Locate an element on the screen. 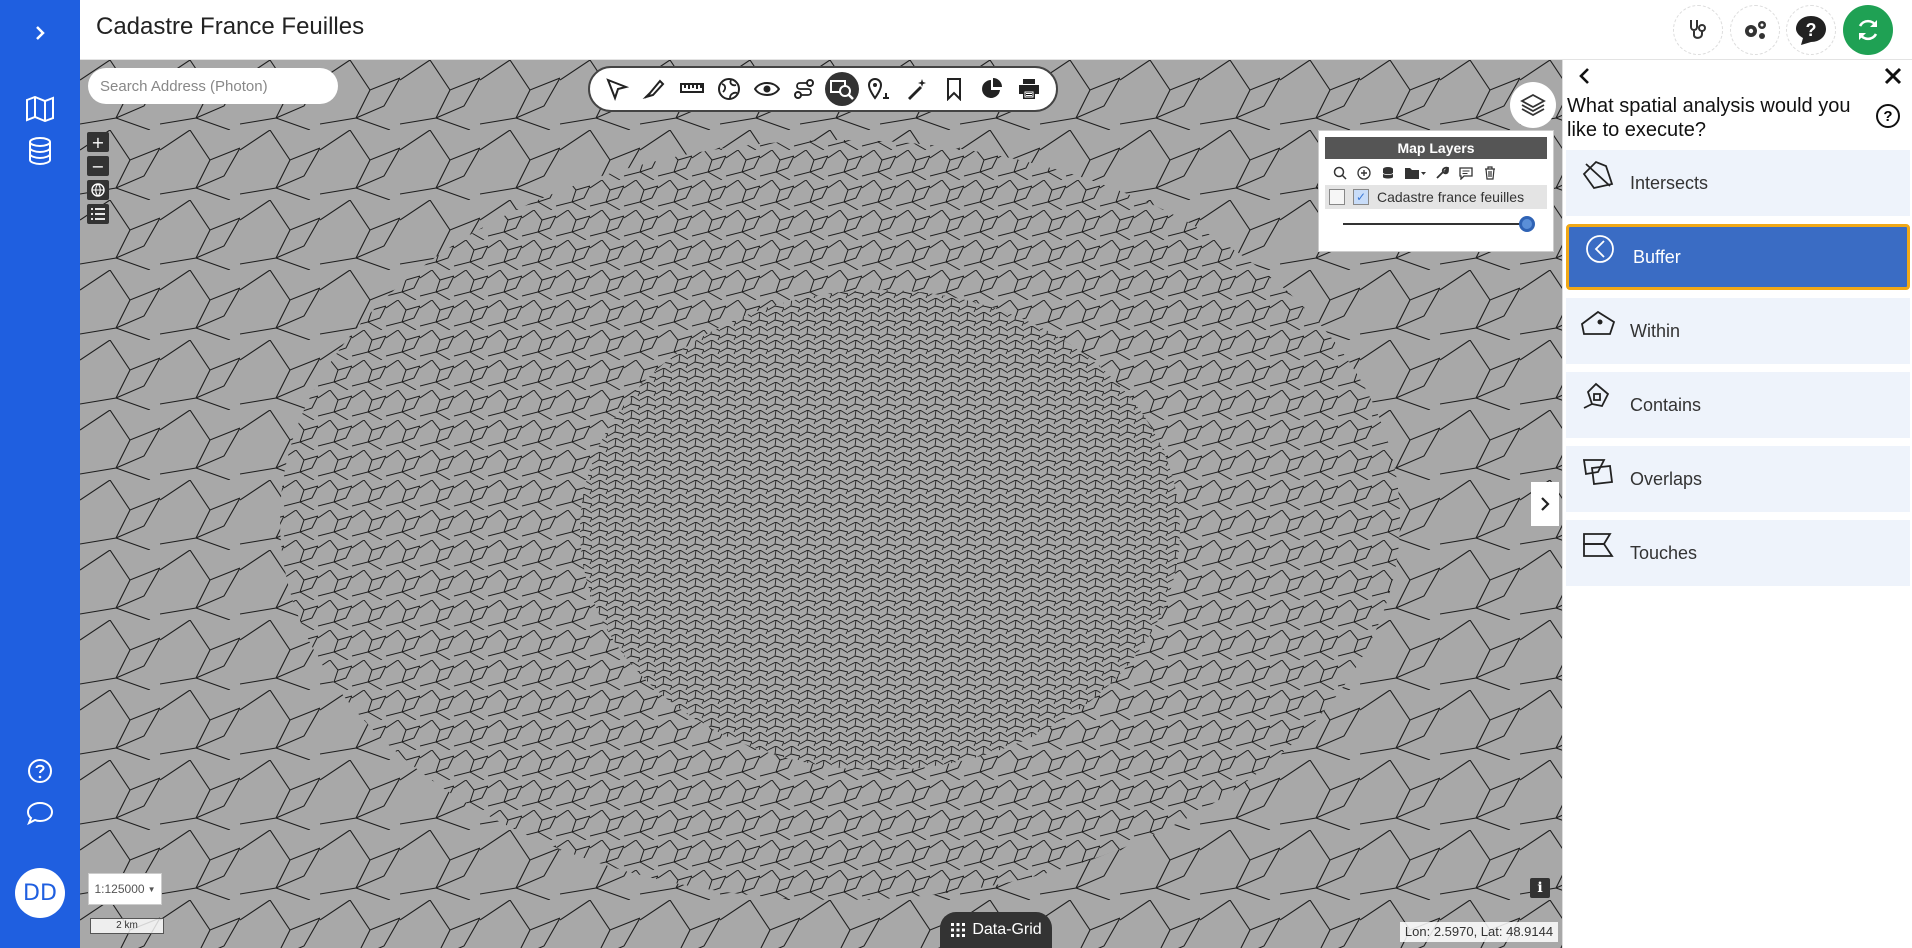 This screenshot has height=948, width=1912. zoom-out-button: − is located at coordinates (98, 166).